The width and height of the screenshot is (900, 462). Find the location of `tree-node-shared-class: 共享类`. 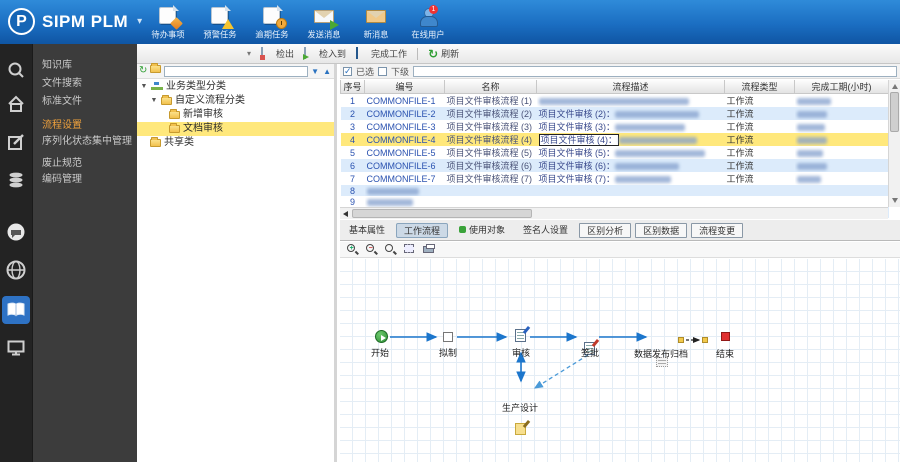

tree-node-shared-class: 共享类 is located at coordinates (235, 143).